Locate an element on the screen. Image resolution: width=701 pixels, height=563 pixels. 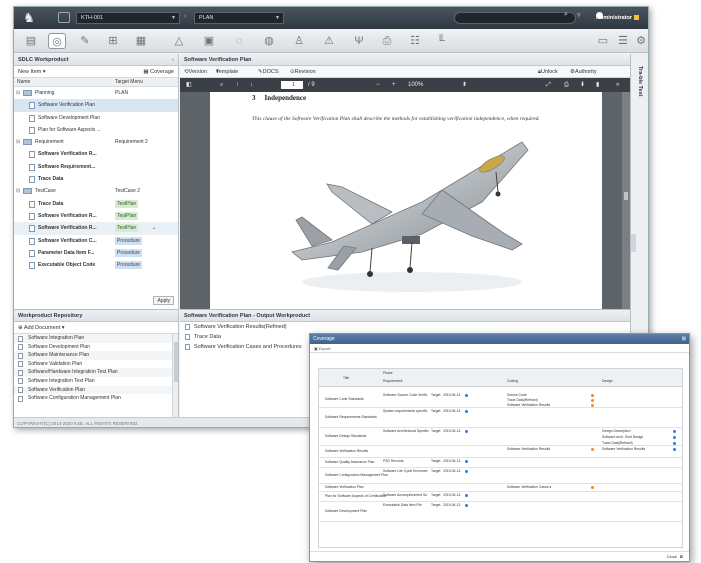
camel-logo-icon: ♞ is located at coordinates (29, 18).